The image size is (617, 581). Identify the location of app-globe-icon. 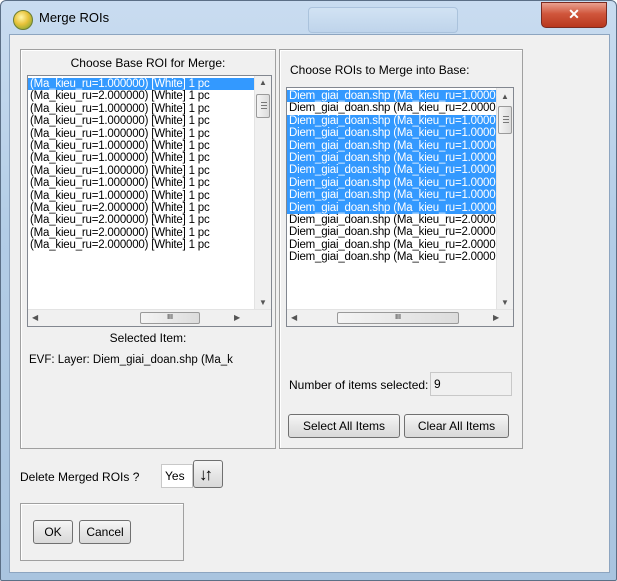
(23, 20).